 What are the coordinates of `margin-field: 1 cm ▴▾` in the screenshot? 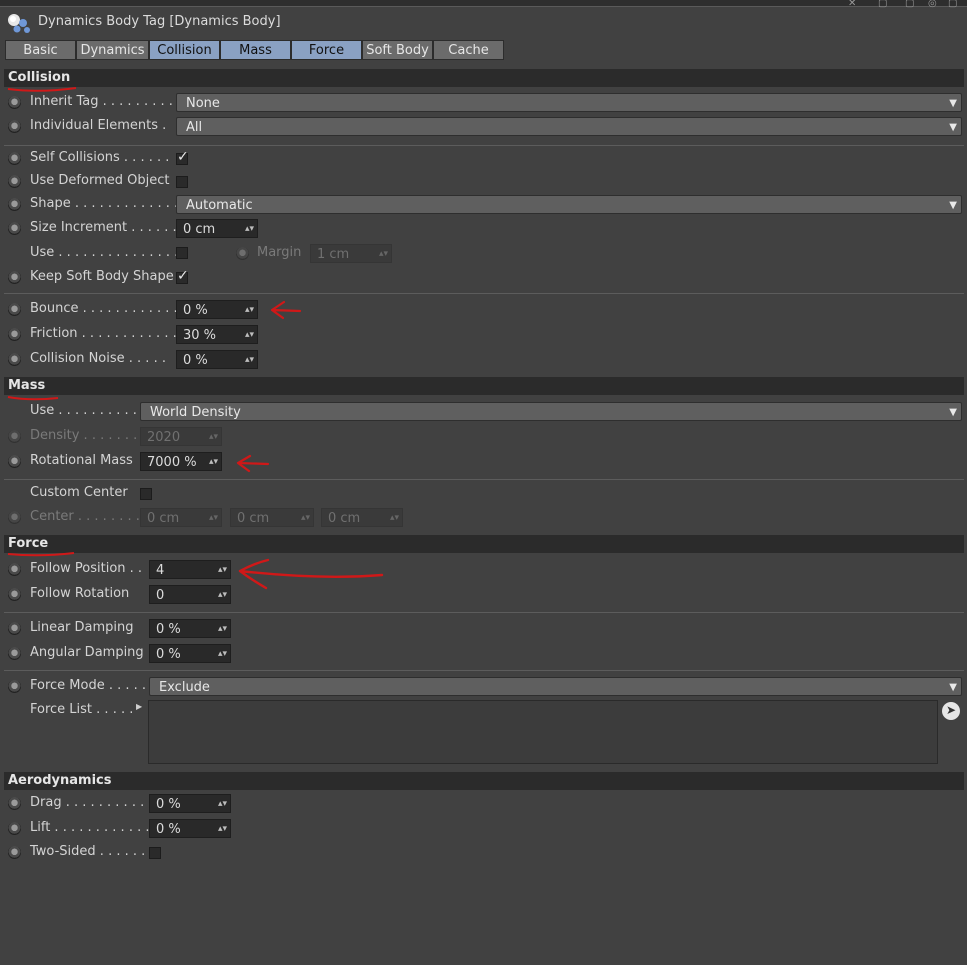 It's located at (351, 253).